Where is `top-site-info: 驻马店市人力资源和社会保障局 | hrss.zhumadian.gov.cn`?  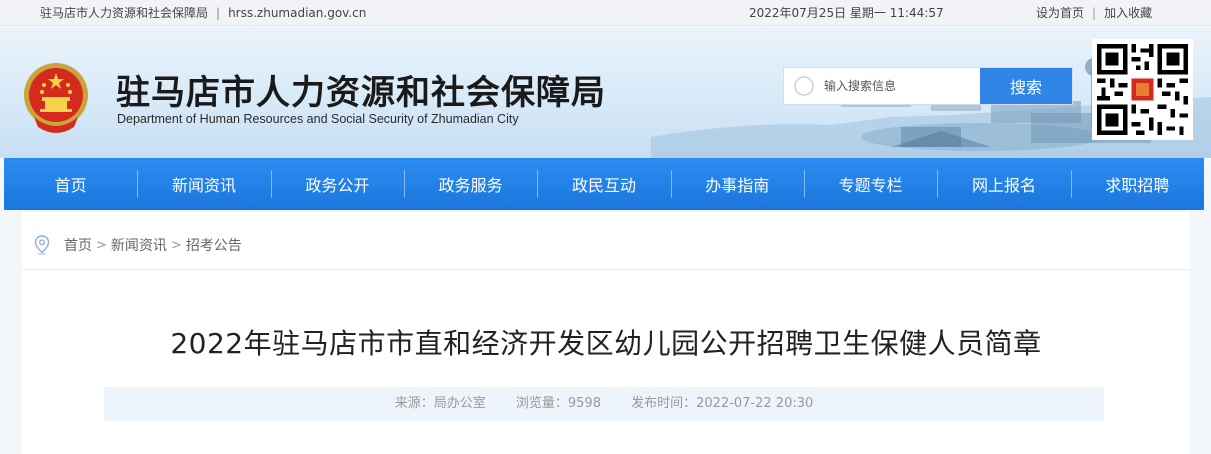
top-site-info: 驻马店市人力资源和社会保障局 | hrss.zhumadian.gov.cn is located at coordinates (203, 13).